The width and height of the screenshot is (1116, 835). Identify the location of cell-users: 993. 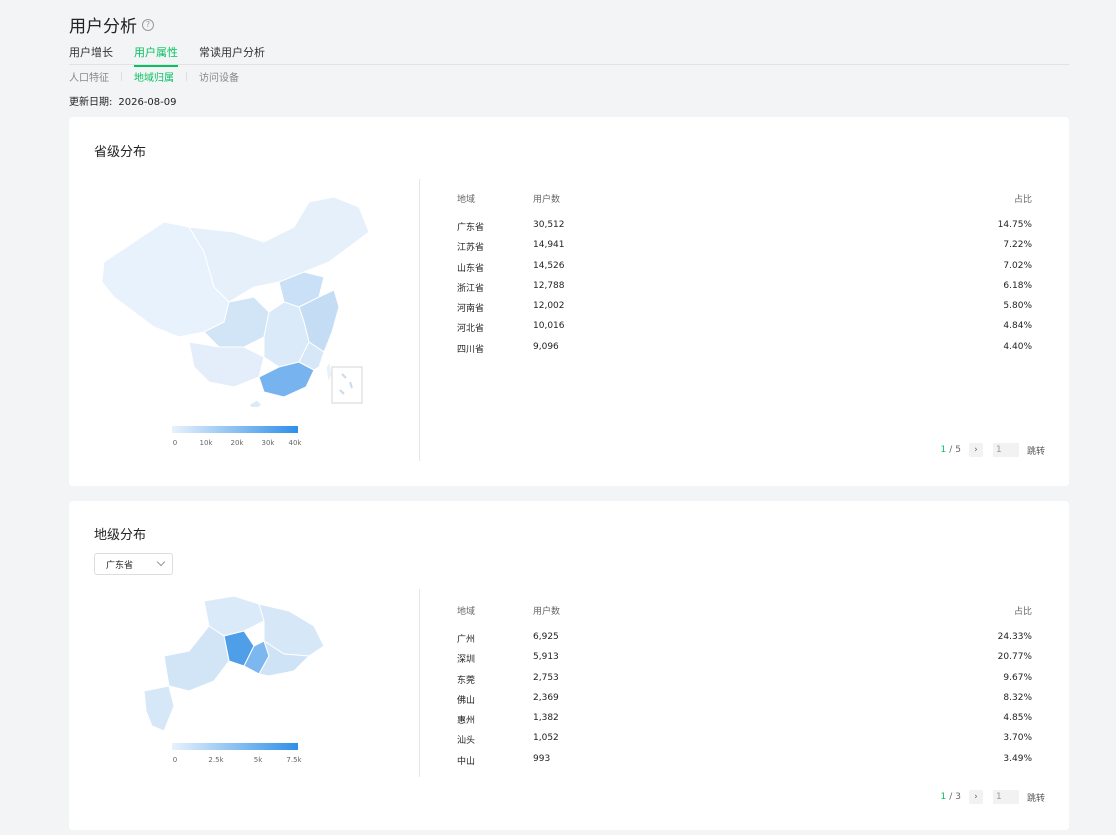
(542, 758).